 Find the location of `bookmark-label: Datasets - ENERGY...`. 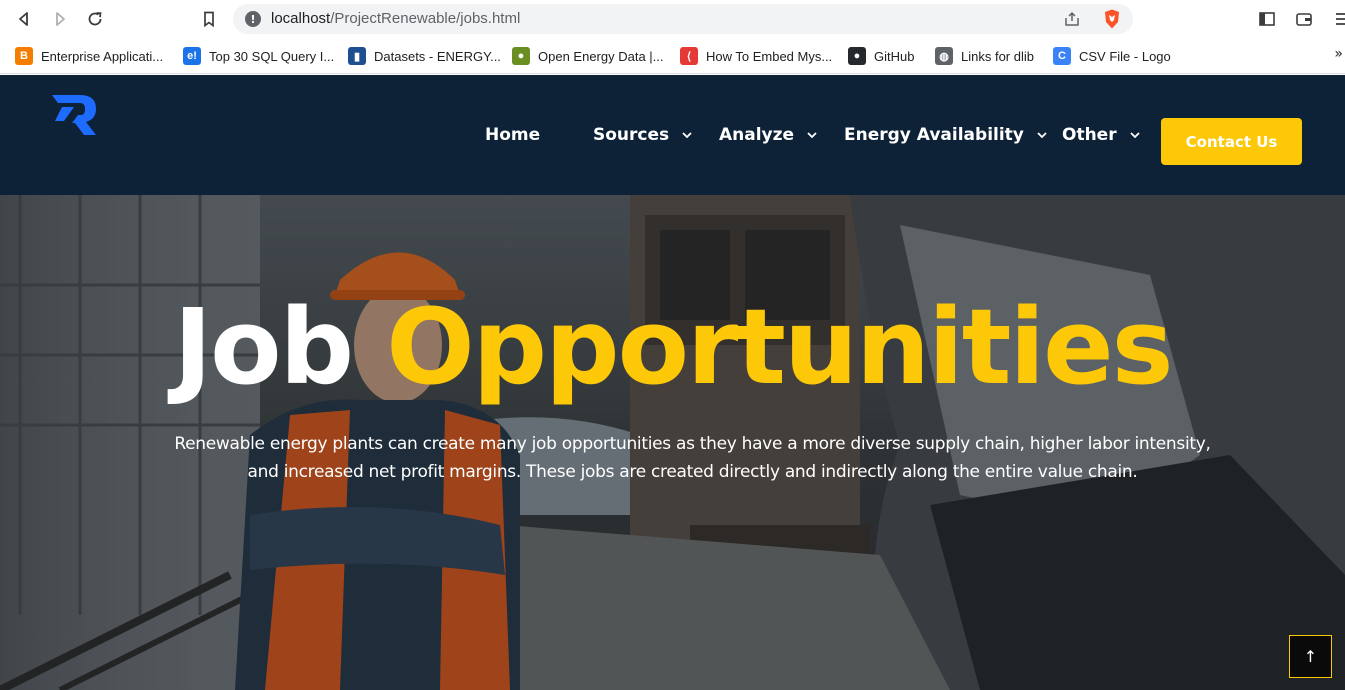

bookmark-label: Datasets - ENERGY... is located at coordinates (437, 56).